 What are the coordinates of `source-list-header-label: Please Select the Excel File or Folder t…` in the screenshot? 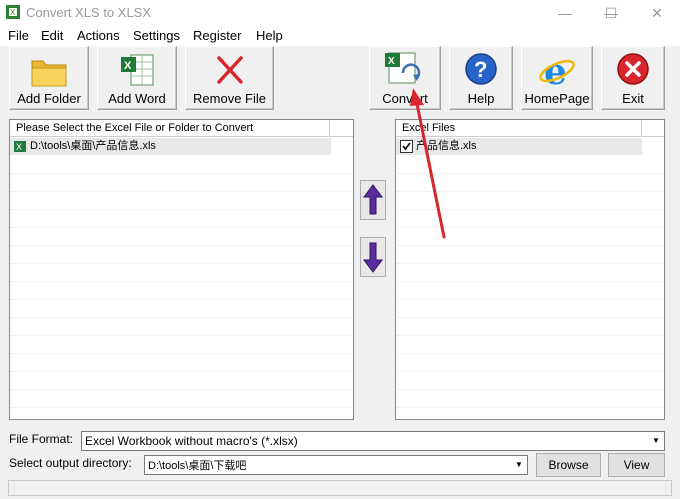 It's located at (135, 128).